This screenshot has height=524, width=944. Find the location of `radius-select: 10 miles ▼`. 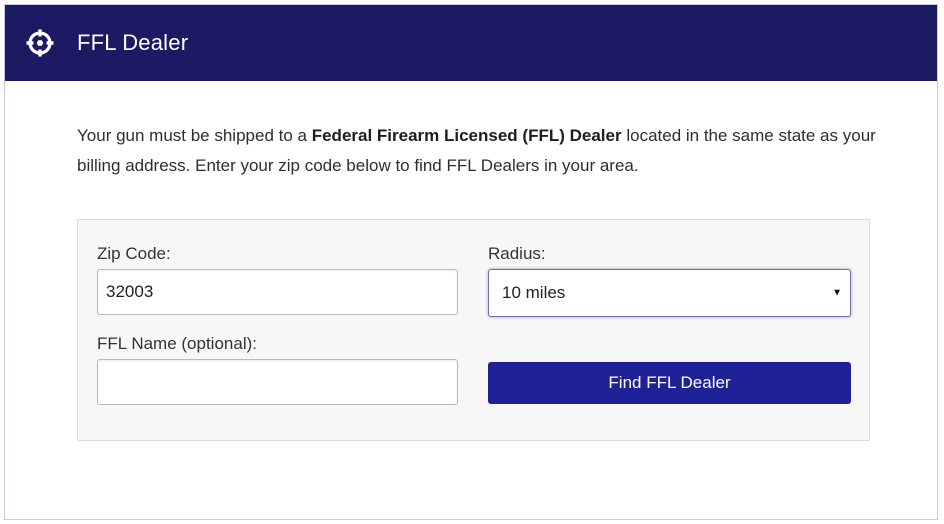

radius-select: 10 miles ▼ is located at coordinates (669, 293).